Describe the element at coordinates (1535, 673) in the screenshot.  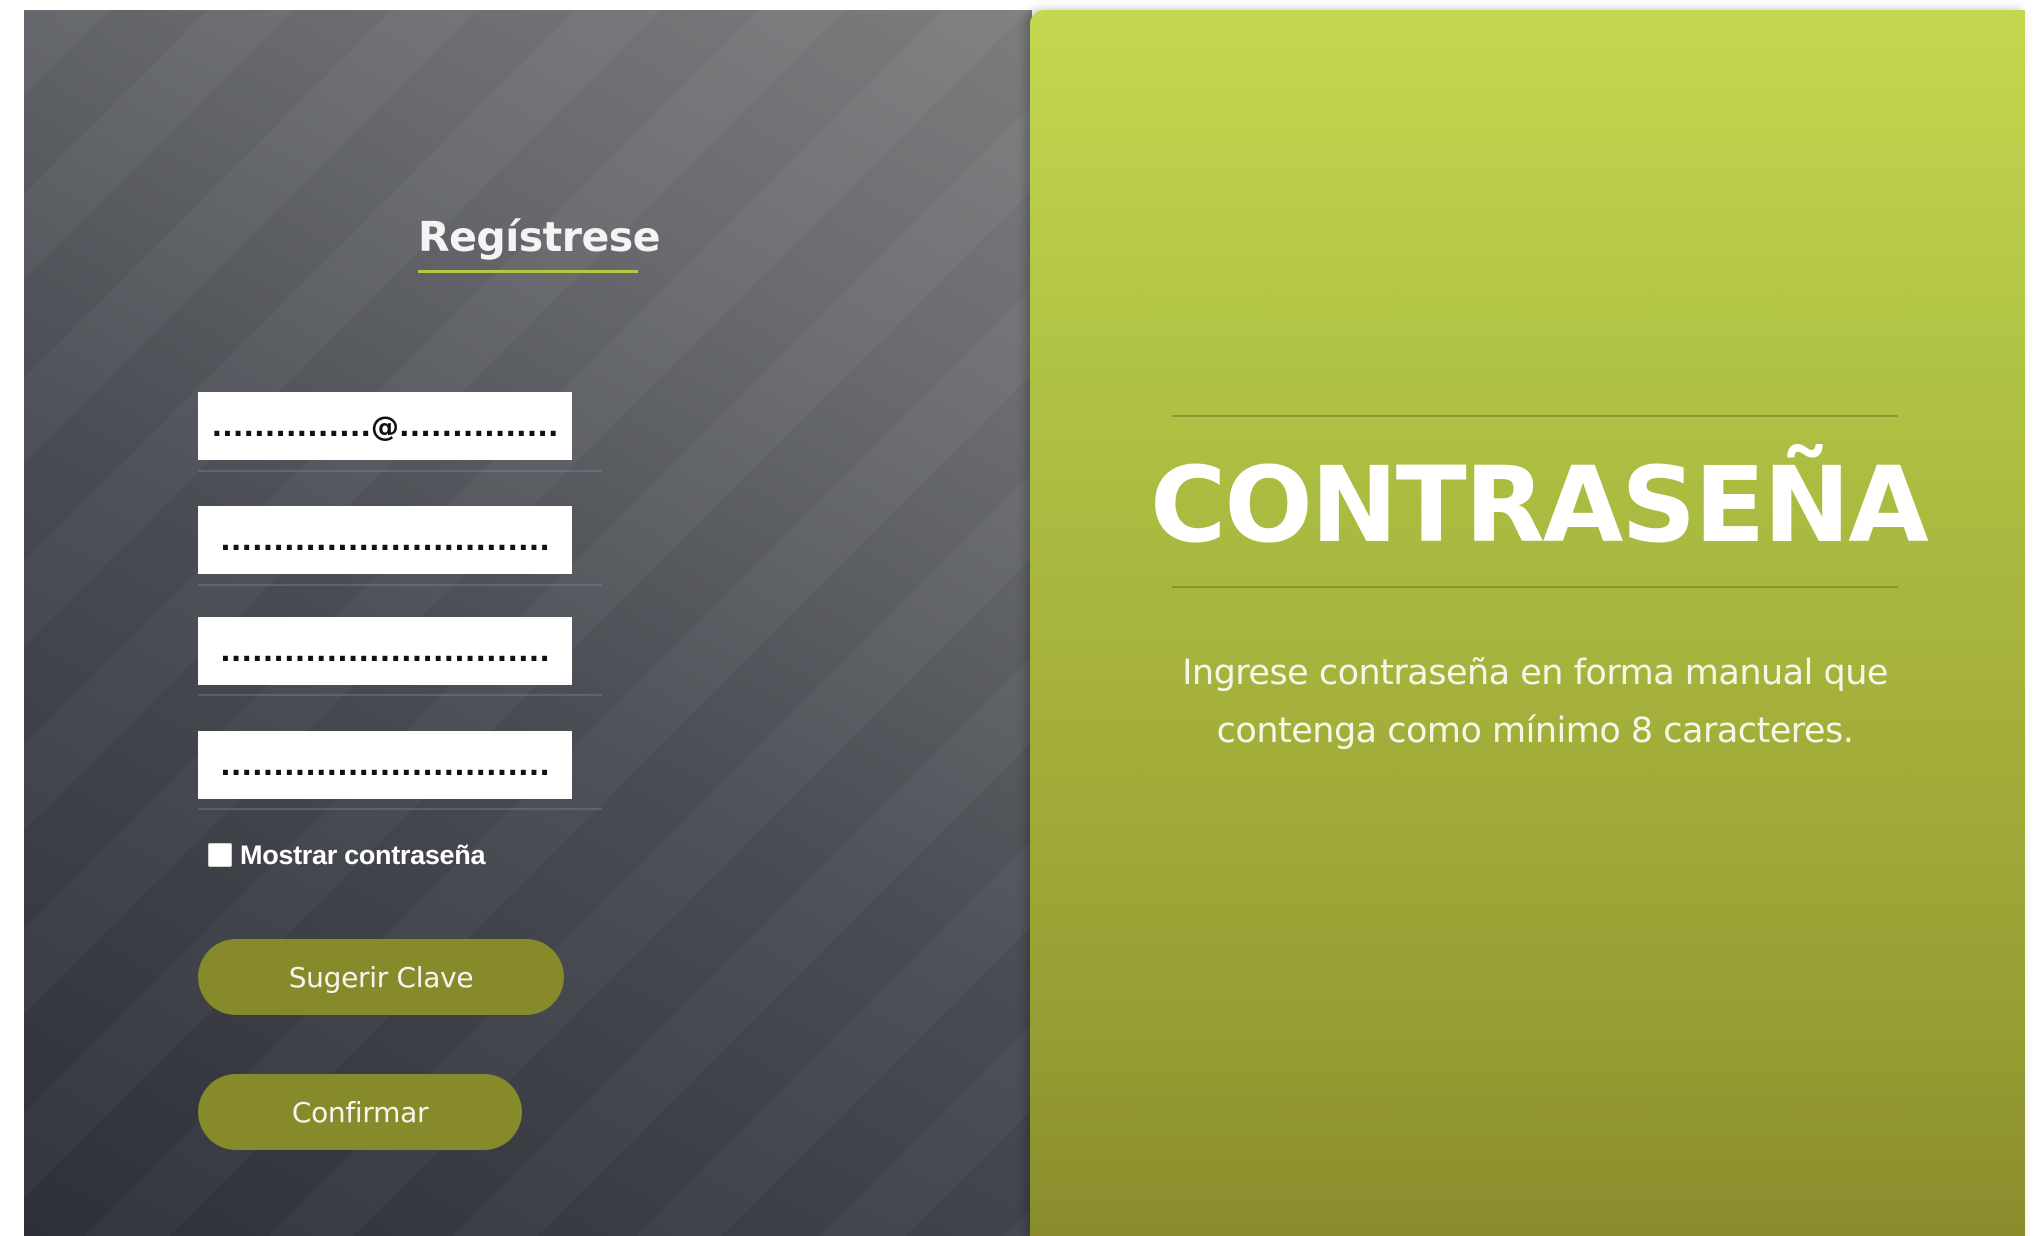
I see `info-description-line-1: Ingrese contraseña en forma manual que` at that location.